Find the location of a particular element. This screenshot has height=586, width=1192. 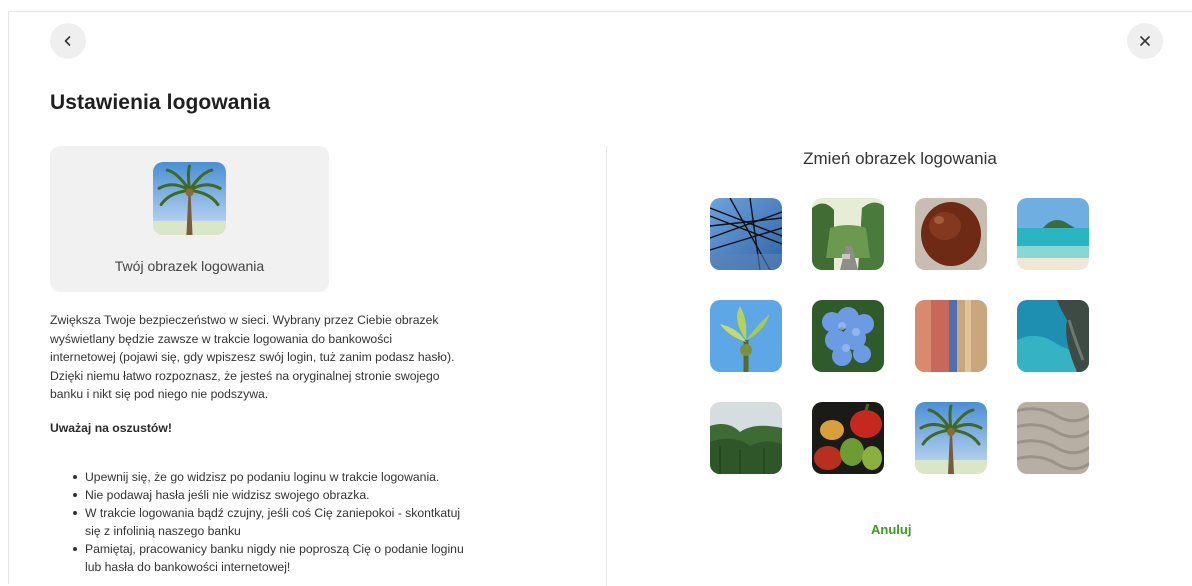

back-button is located at coordinates (68, 41).